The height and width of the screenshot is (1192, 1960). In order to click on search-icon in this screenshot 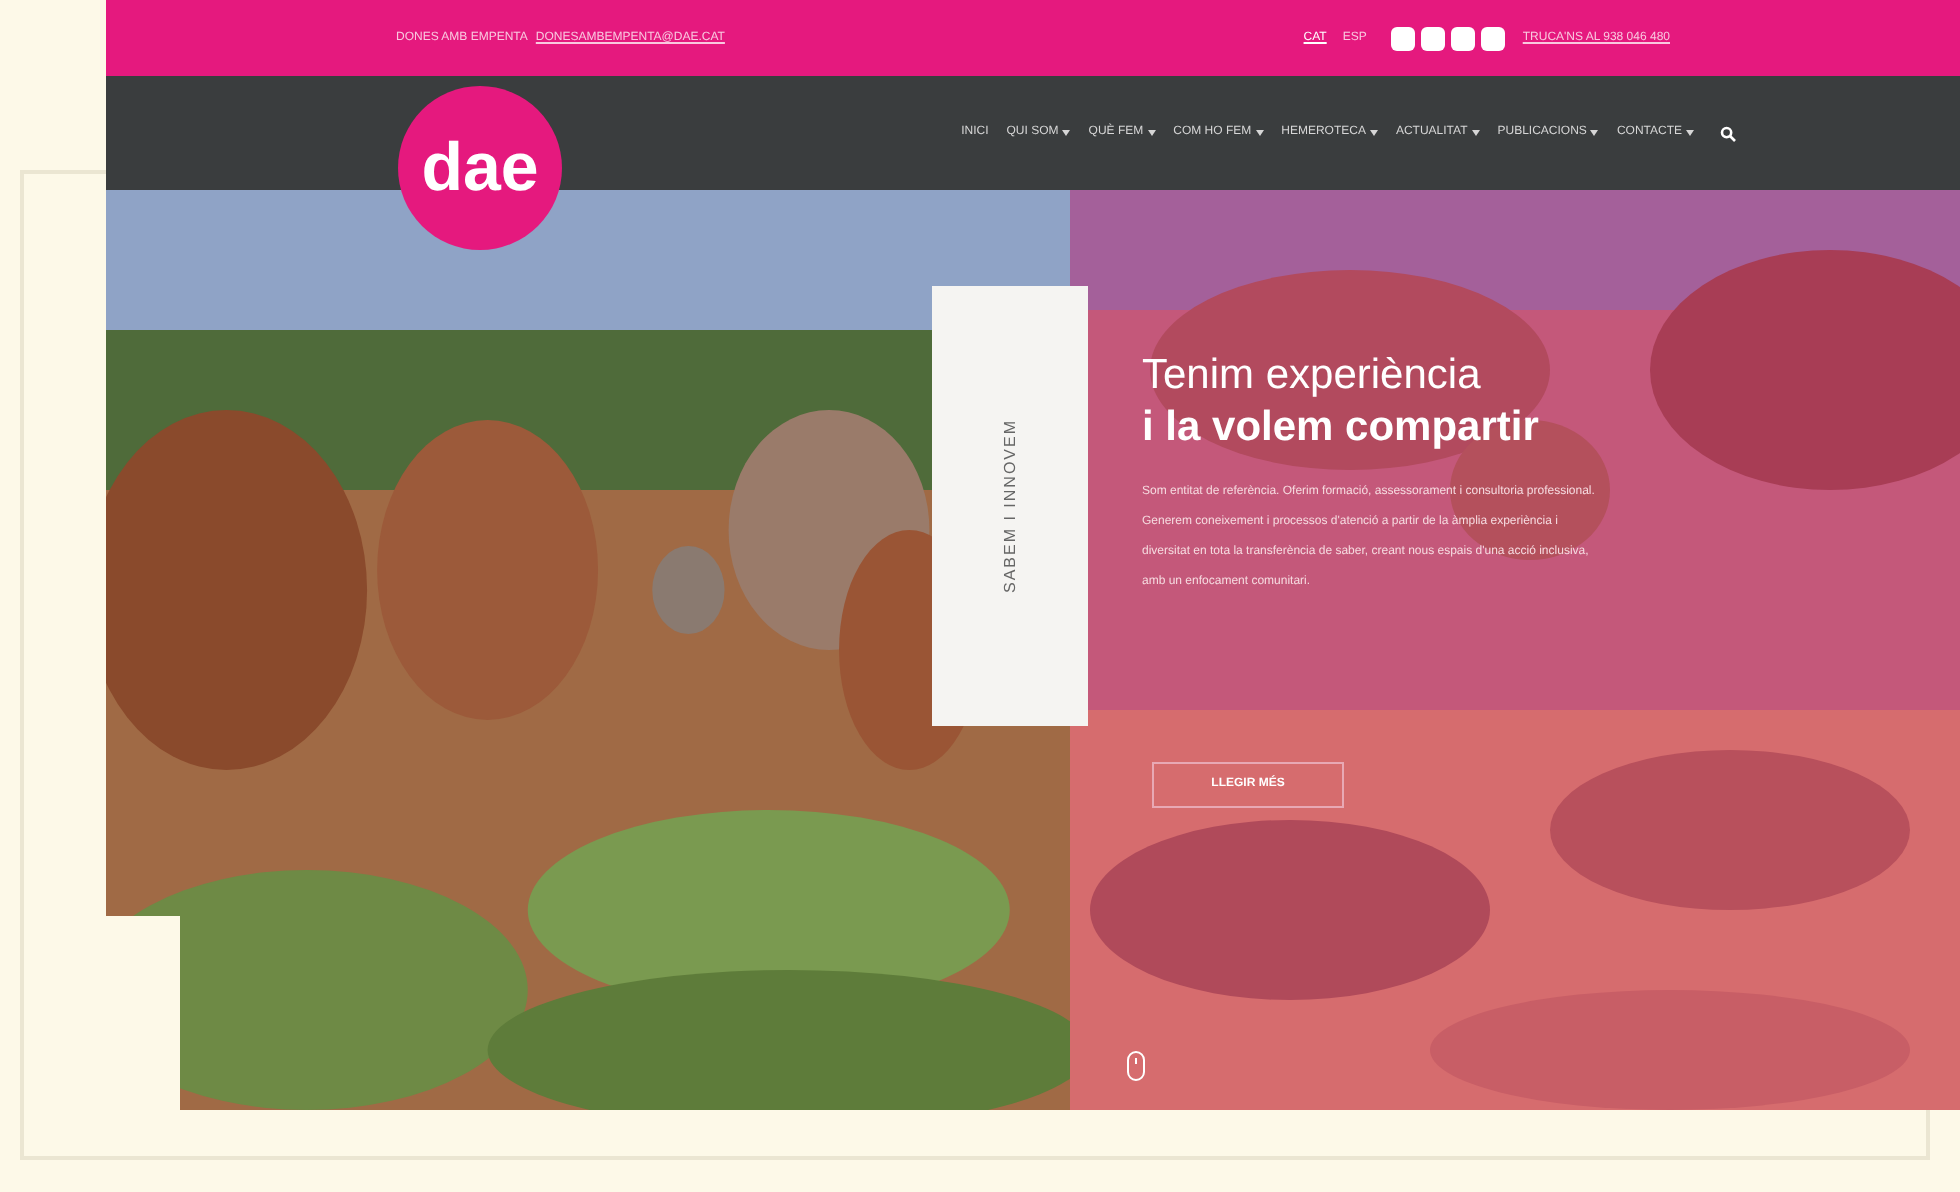, I will do `click(1728, 133)`.